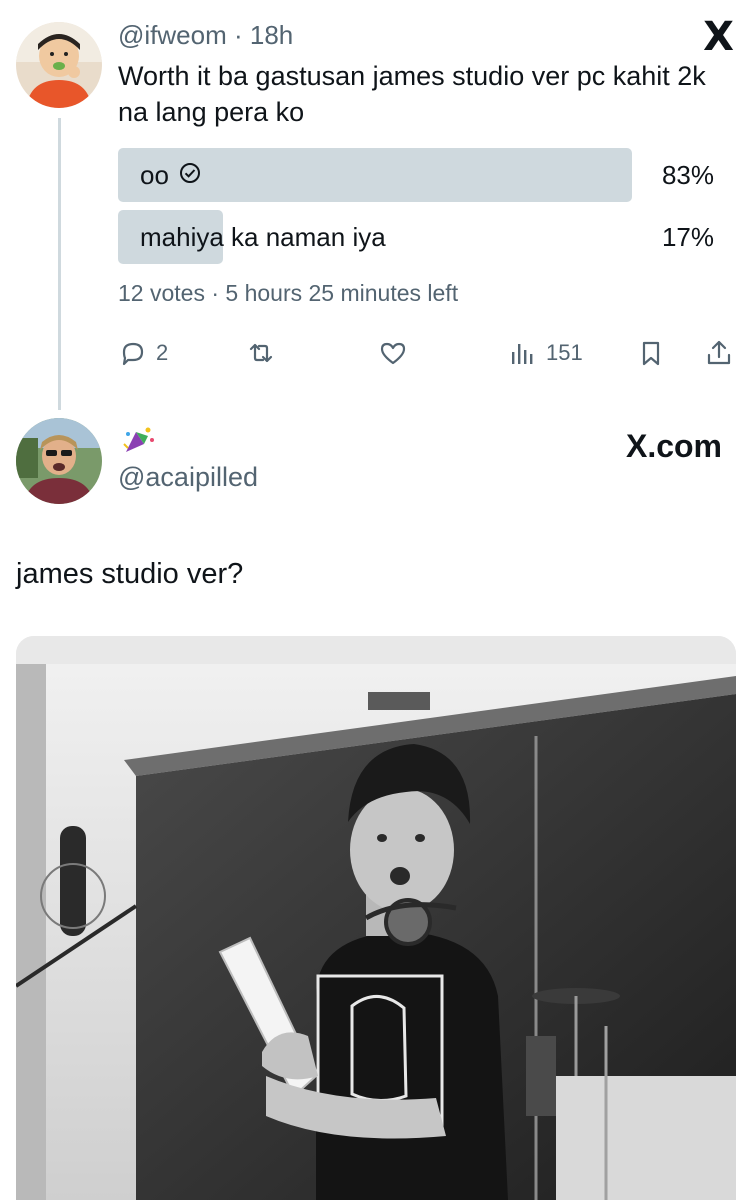 The width and height of the screenshot is (752, 1200). I want to click on like-button, so click(393, 353).